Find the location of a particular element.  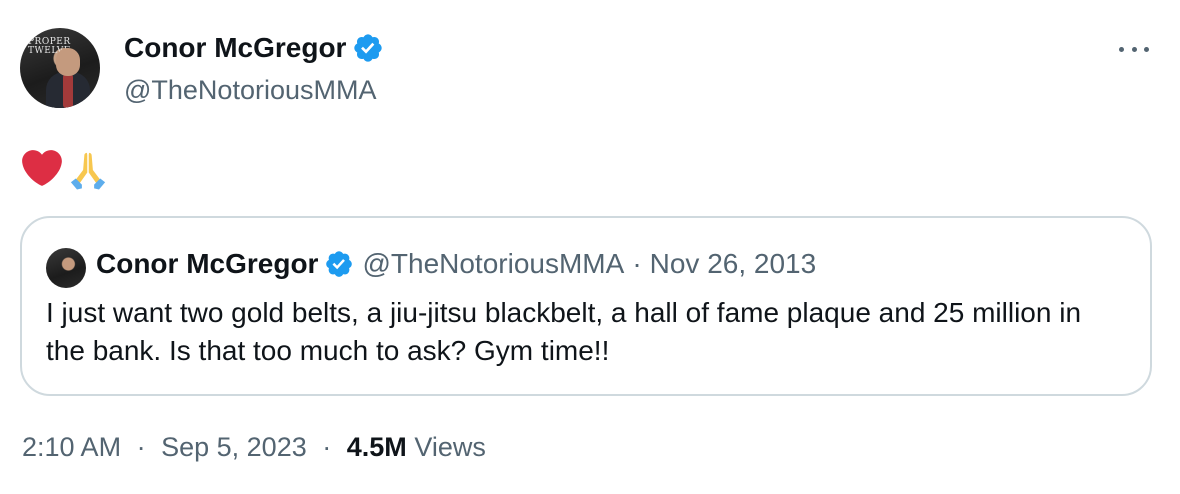

author-display-name: Conor McGregor is located at coordinates (254, 48).